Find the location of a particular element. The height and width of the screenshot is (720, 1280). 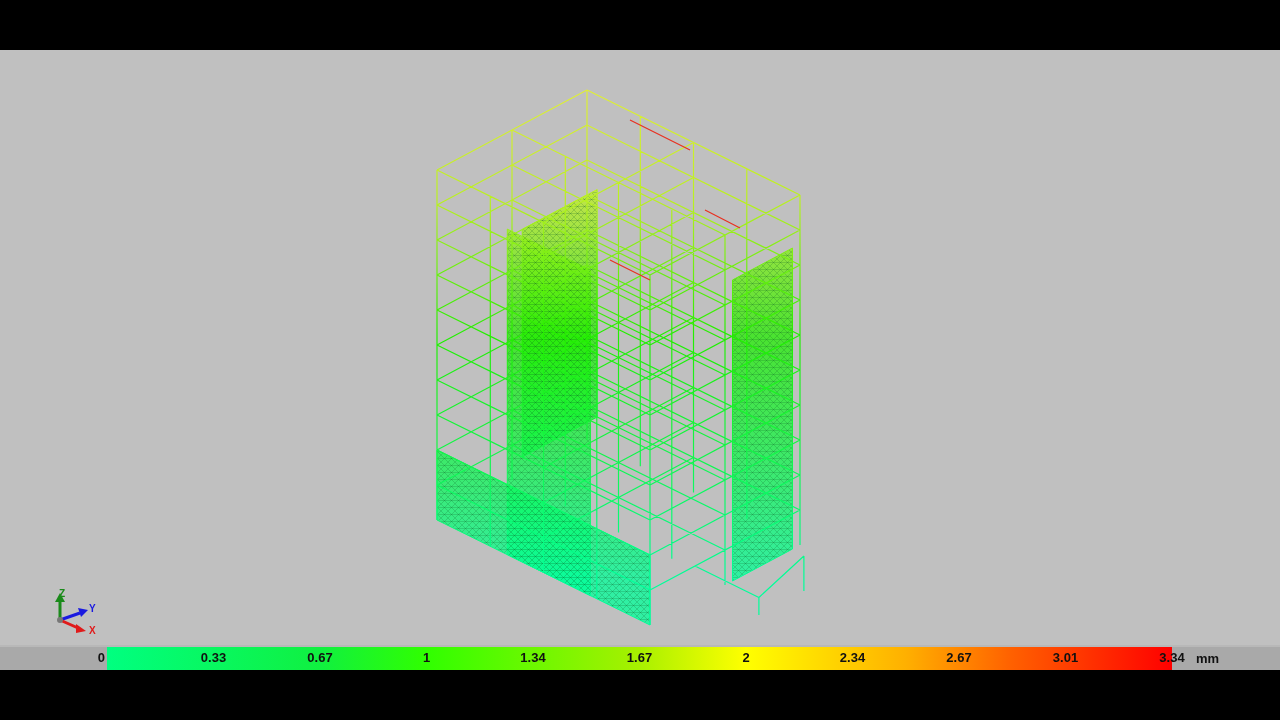

scale-label: 0.67 is located at coordinates (320, 657).